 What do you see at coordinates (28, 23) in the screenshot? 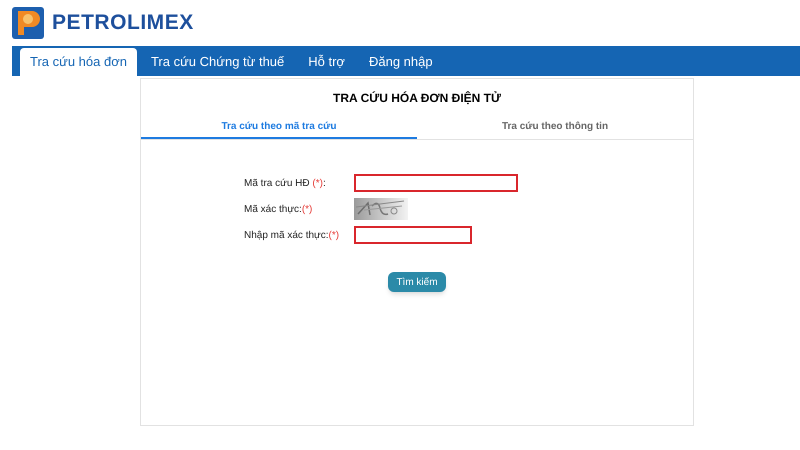
I see `logo-icon` at bounding box center [28, 23].